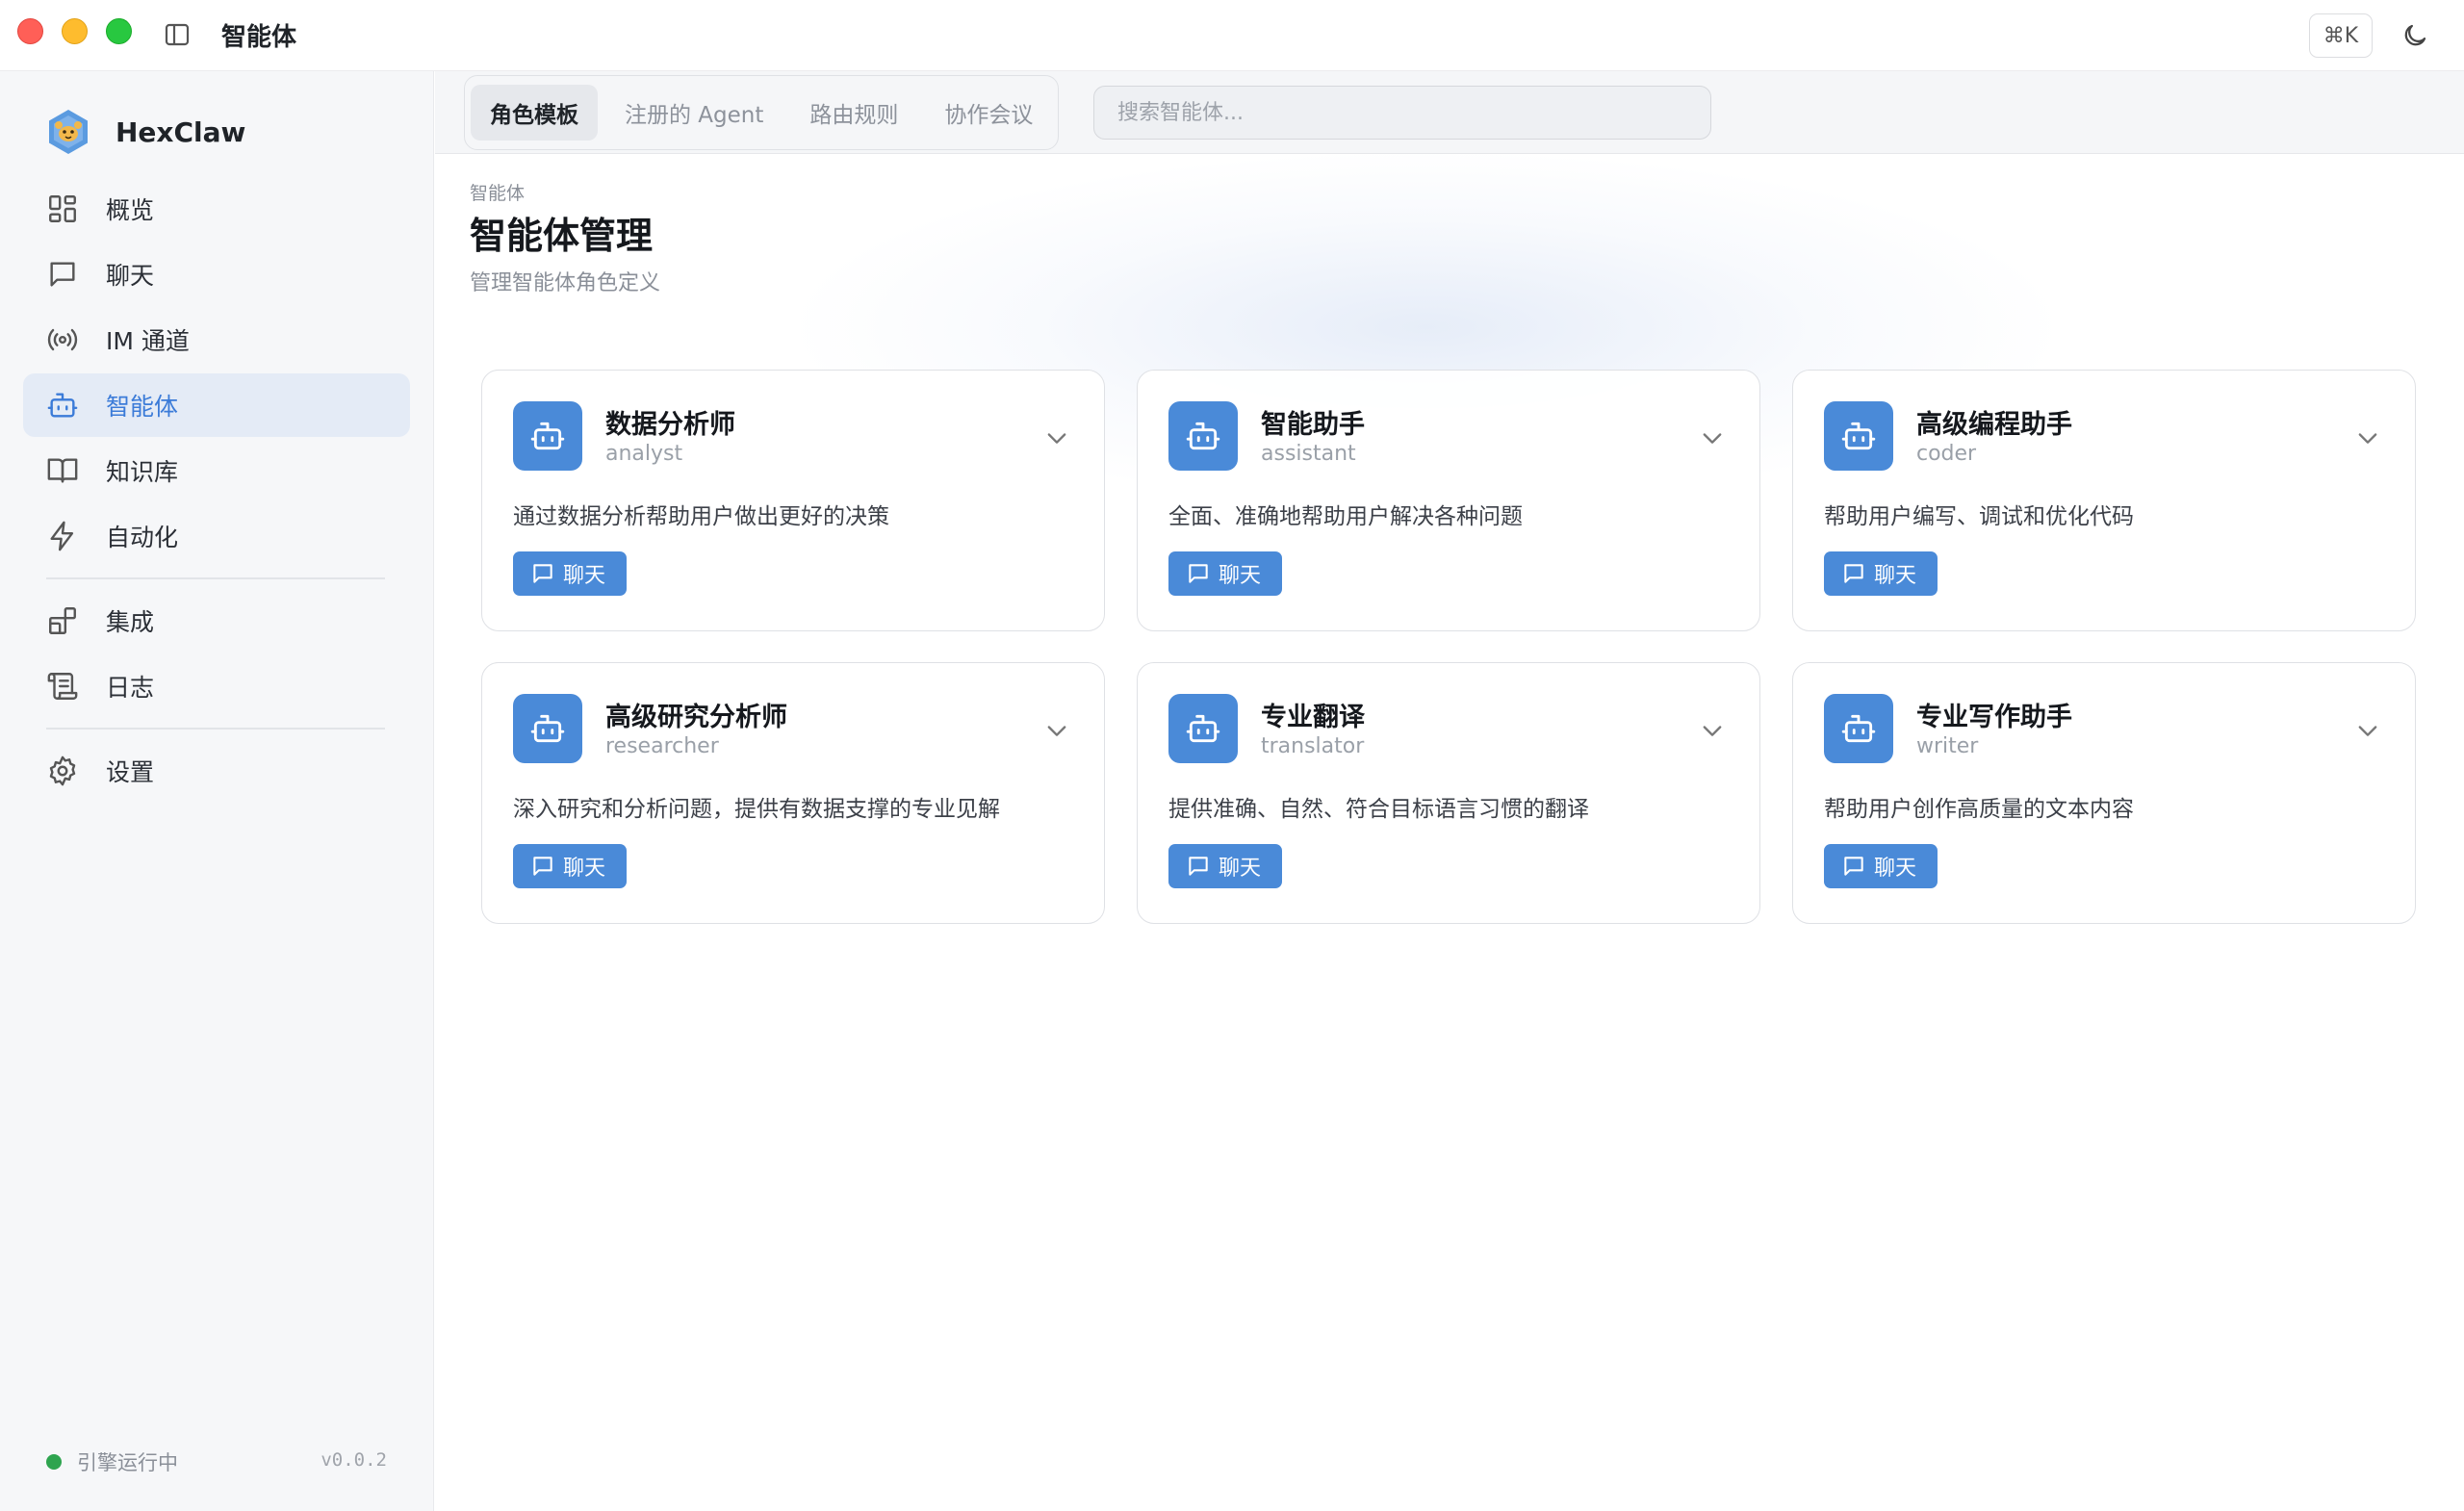 The image size is (2464, 1511). I want to click on sidebar-item-settings: 设置, so click(216, 771).